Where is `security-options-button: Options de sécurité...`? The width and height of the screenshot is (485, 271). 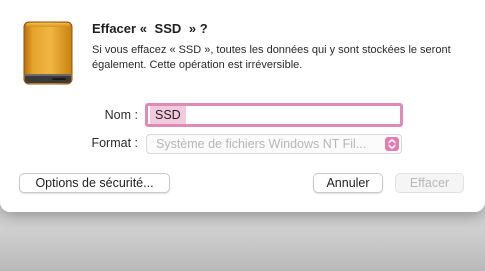 security-options-button: Options de sécurité... is located at coordinates (94, 183).